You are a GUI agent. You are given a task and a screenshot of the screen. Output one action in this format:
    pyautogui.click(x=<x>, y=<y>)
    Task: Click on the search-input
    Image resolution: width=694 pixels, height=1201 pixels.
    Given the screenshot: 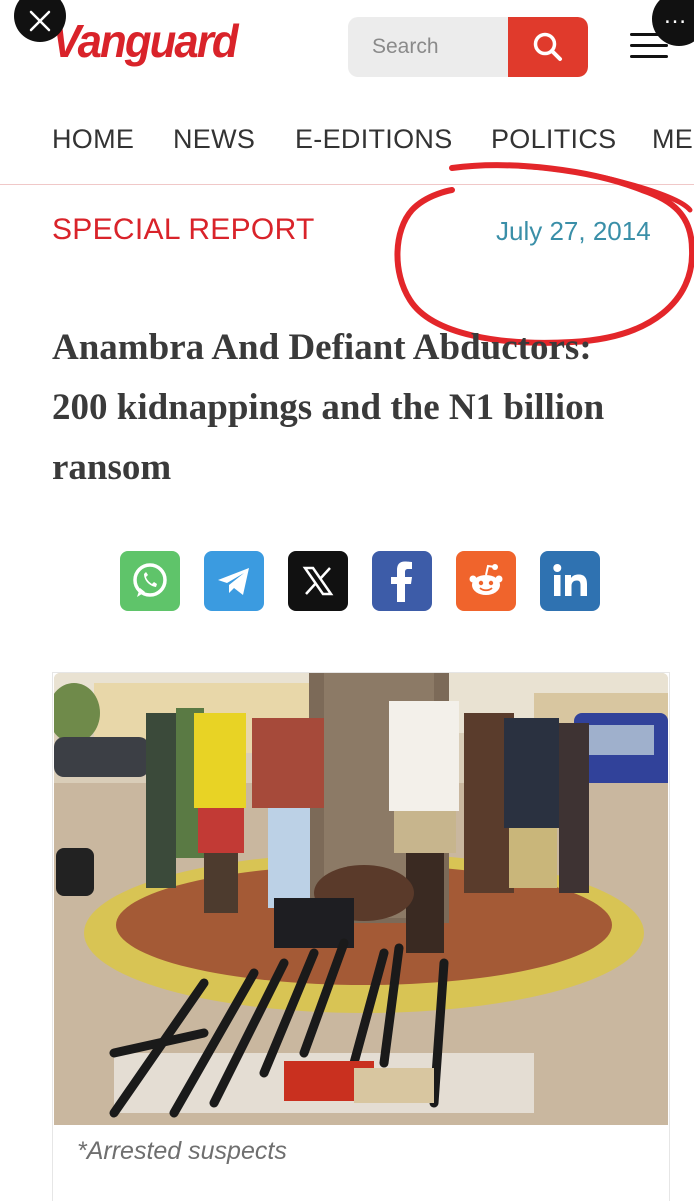 What is the action you would take?
    pyautogui.click(x=428, y=47)
    